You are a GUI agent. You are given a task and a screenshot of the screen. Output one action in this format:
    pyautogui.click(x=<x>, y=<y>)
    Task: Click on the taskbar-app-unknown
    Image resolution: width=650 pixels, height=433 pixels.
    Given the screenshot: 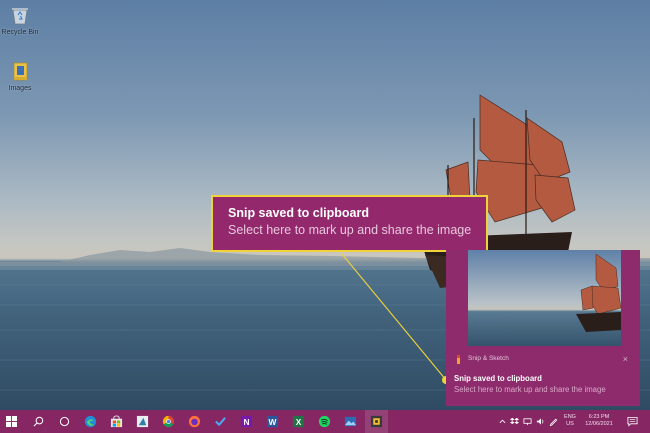 What is the action you would take?
    pyautogui.click(x=142, y=421)
    